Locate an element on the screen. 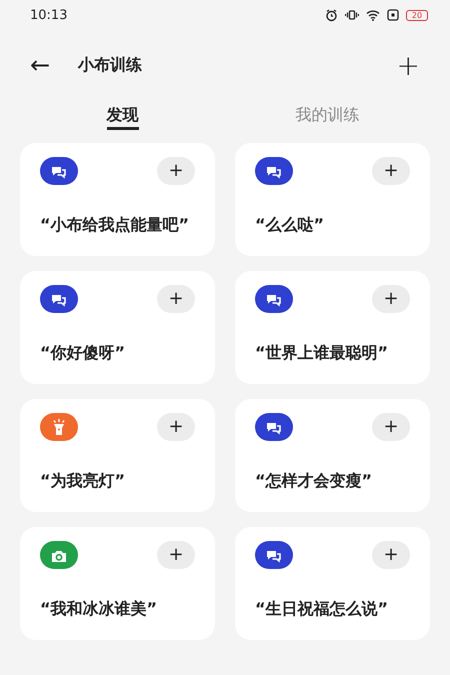 The width and height of the screenshot is (450, 675). command-card: + “怎样才会变瘦” is located at coordinates (332, 455).